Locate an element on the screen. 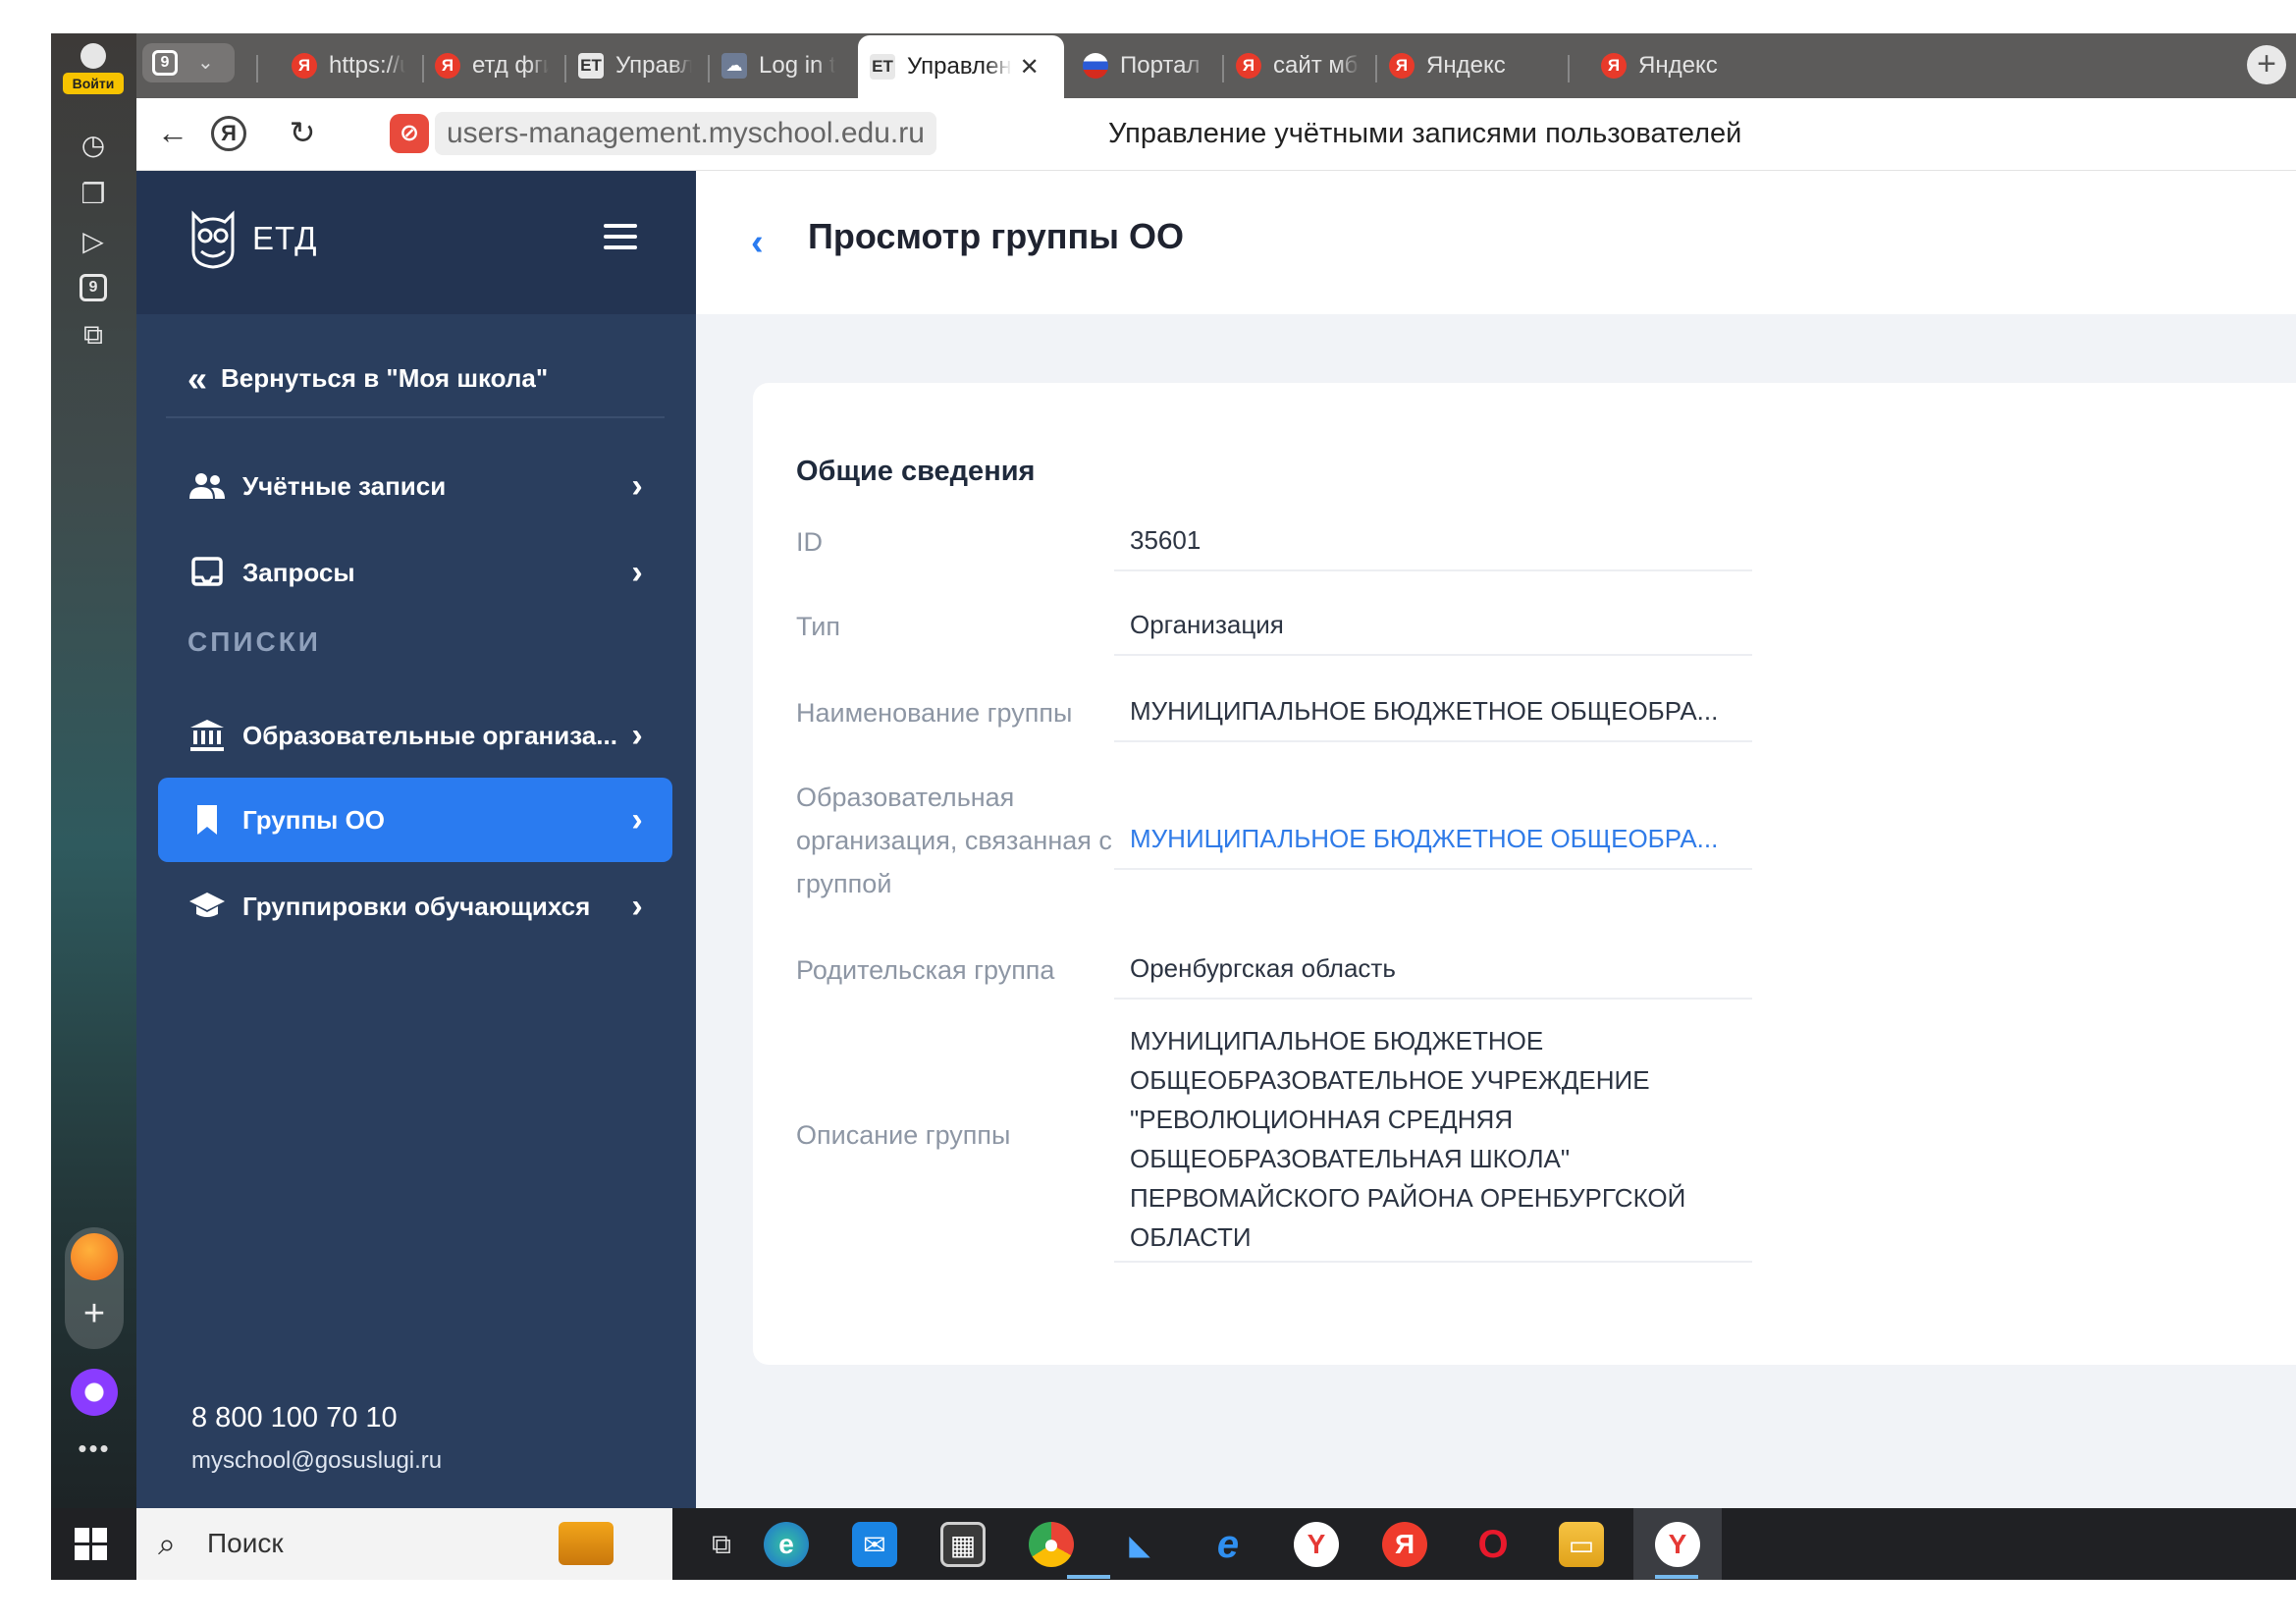 The width and height of the screenshot is (2296, 1624). search-placeholder: Поиск is located at coordinates (246, 1543).